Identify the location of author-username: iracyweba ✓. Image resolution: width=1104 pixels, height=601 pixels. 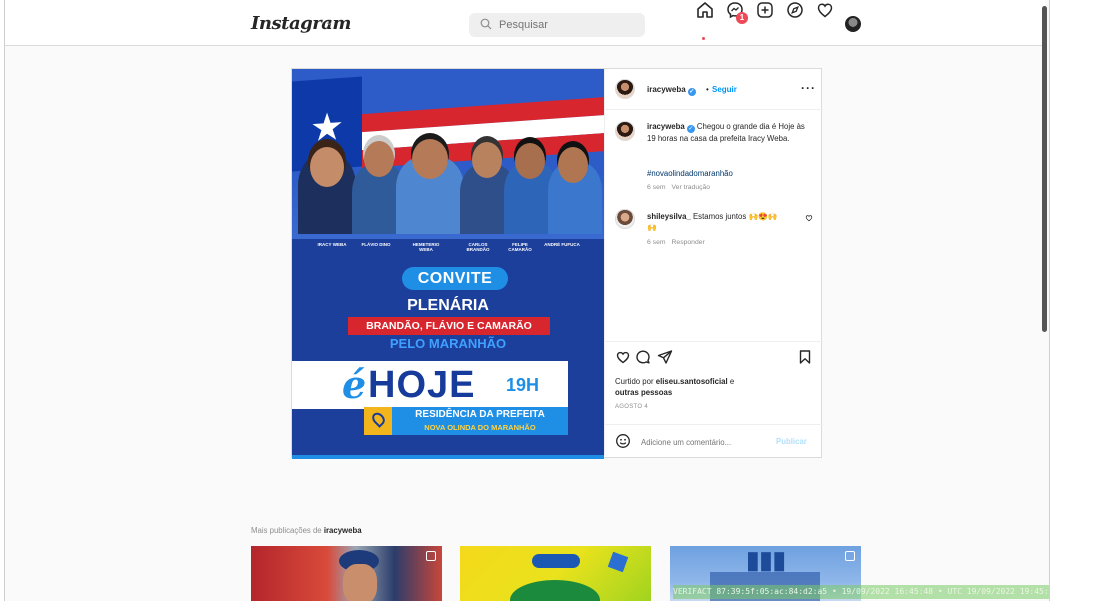
(671, 90).